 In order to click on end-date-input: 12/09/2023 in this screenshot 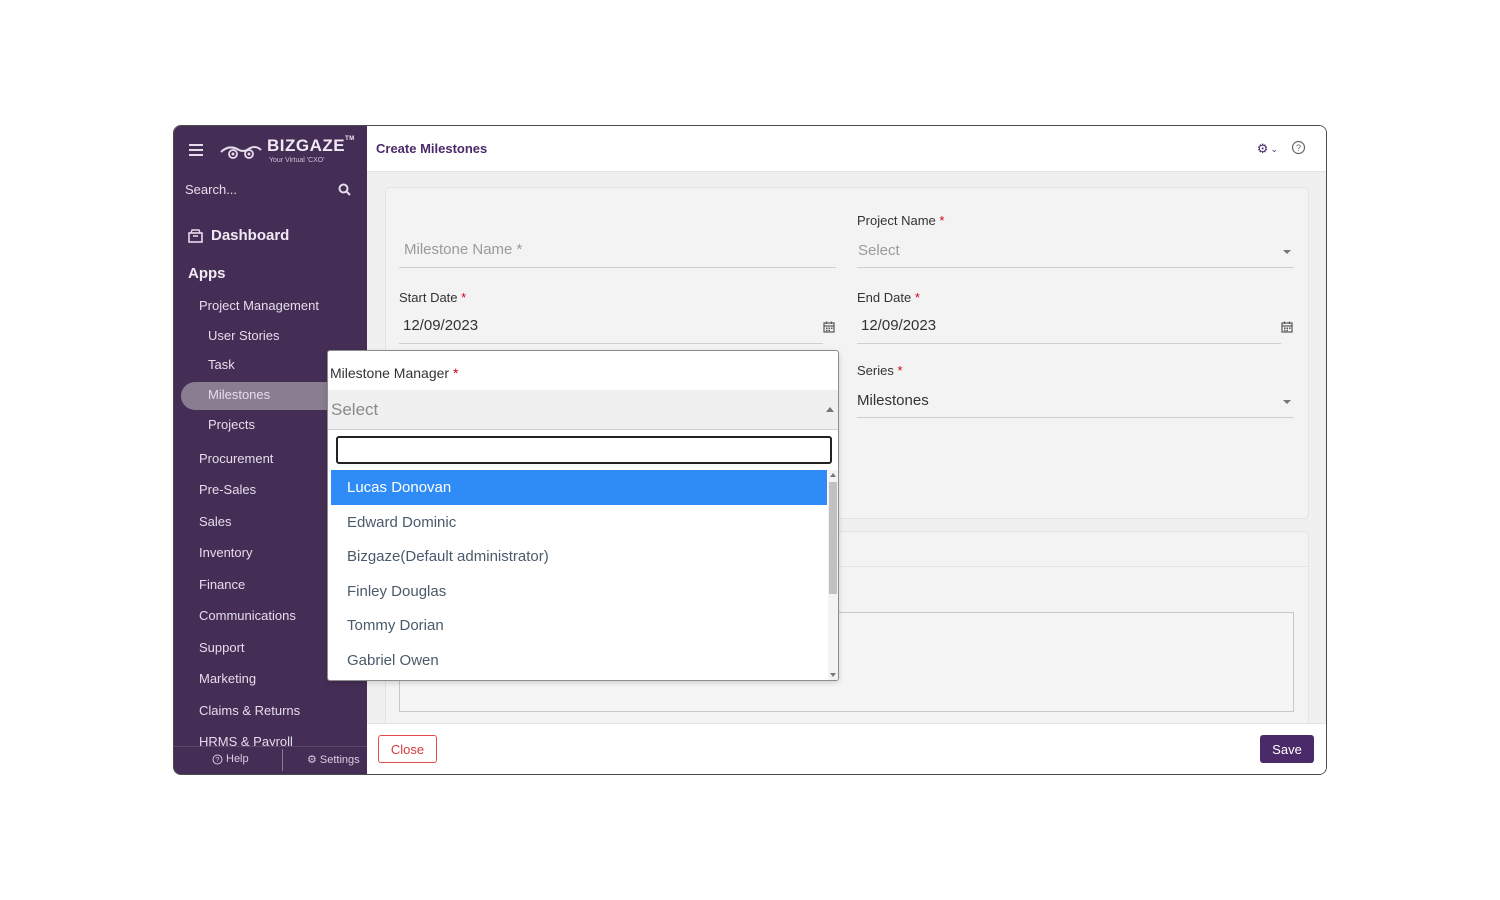, I will do `click(898, 325)`.